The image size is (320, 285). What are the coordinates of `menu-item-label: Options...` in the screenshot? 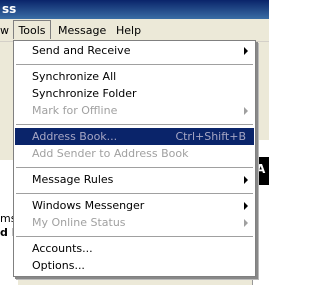 It's located at (58, 265).